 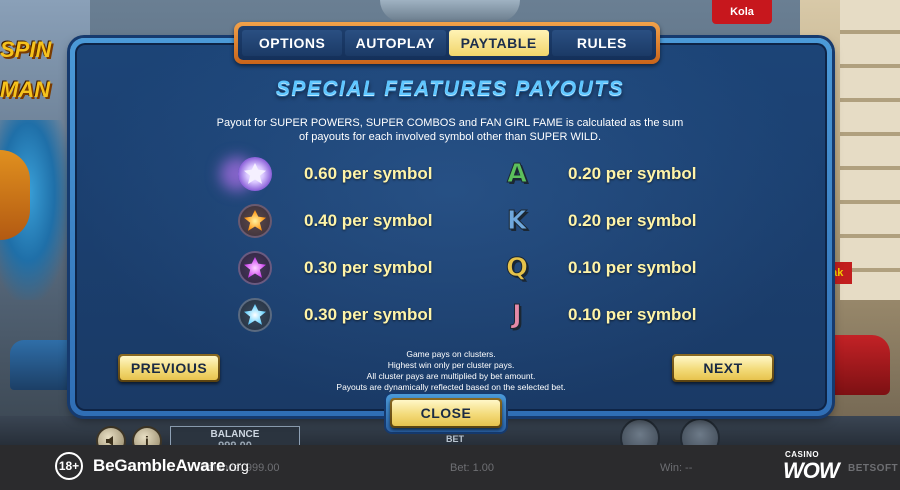 What do you see at coordinates (69, 466) in the screenshot?
I see `age-restriction-badge: 18+` at bounding box center [69, 466].